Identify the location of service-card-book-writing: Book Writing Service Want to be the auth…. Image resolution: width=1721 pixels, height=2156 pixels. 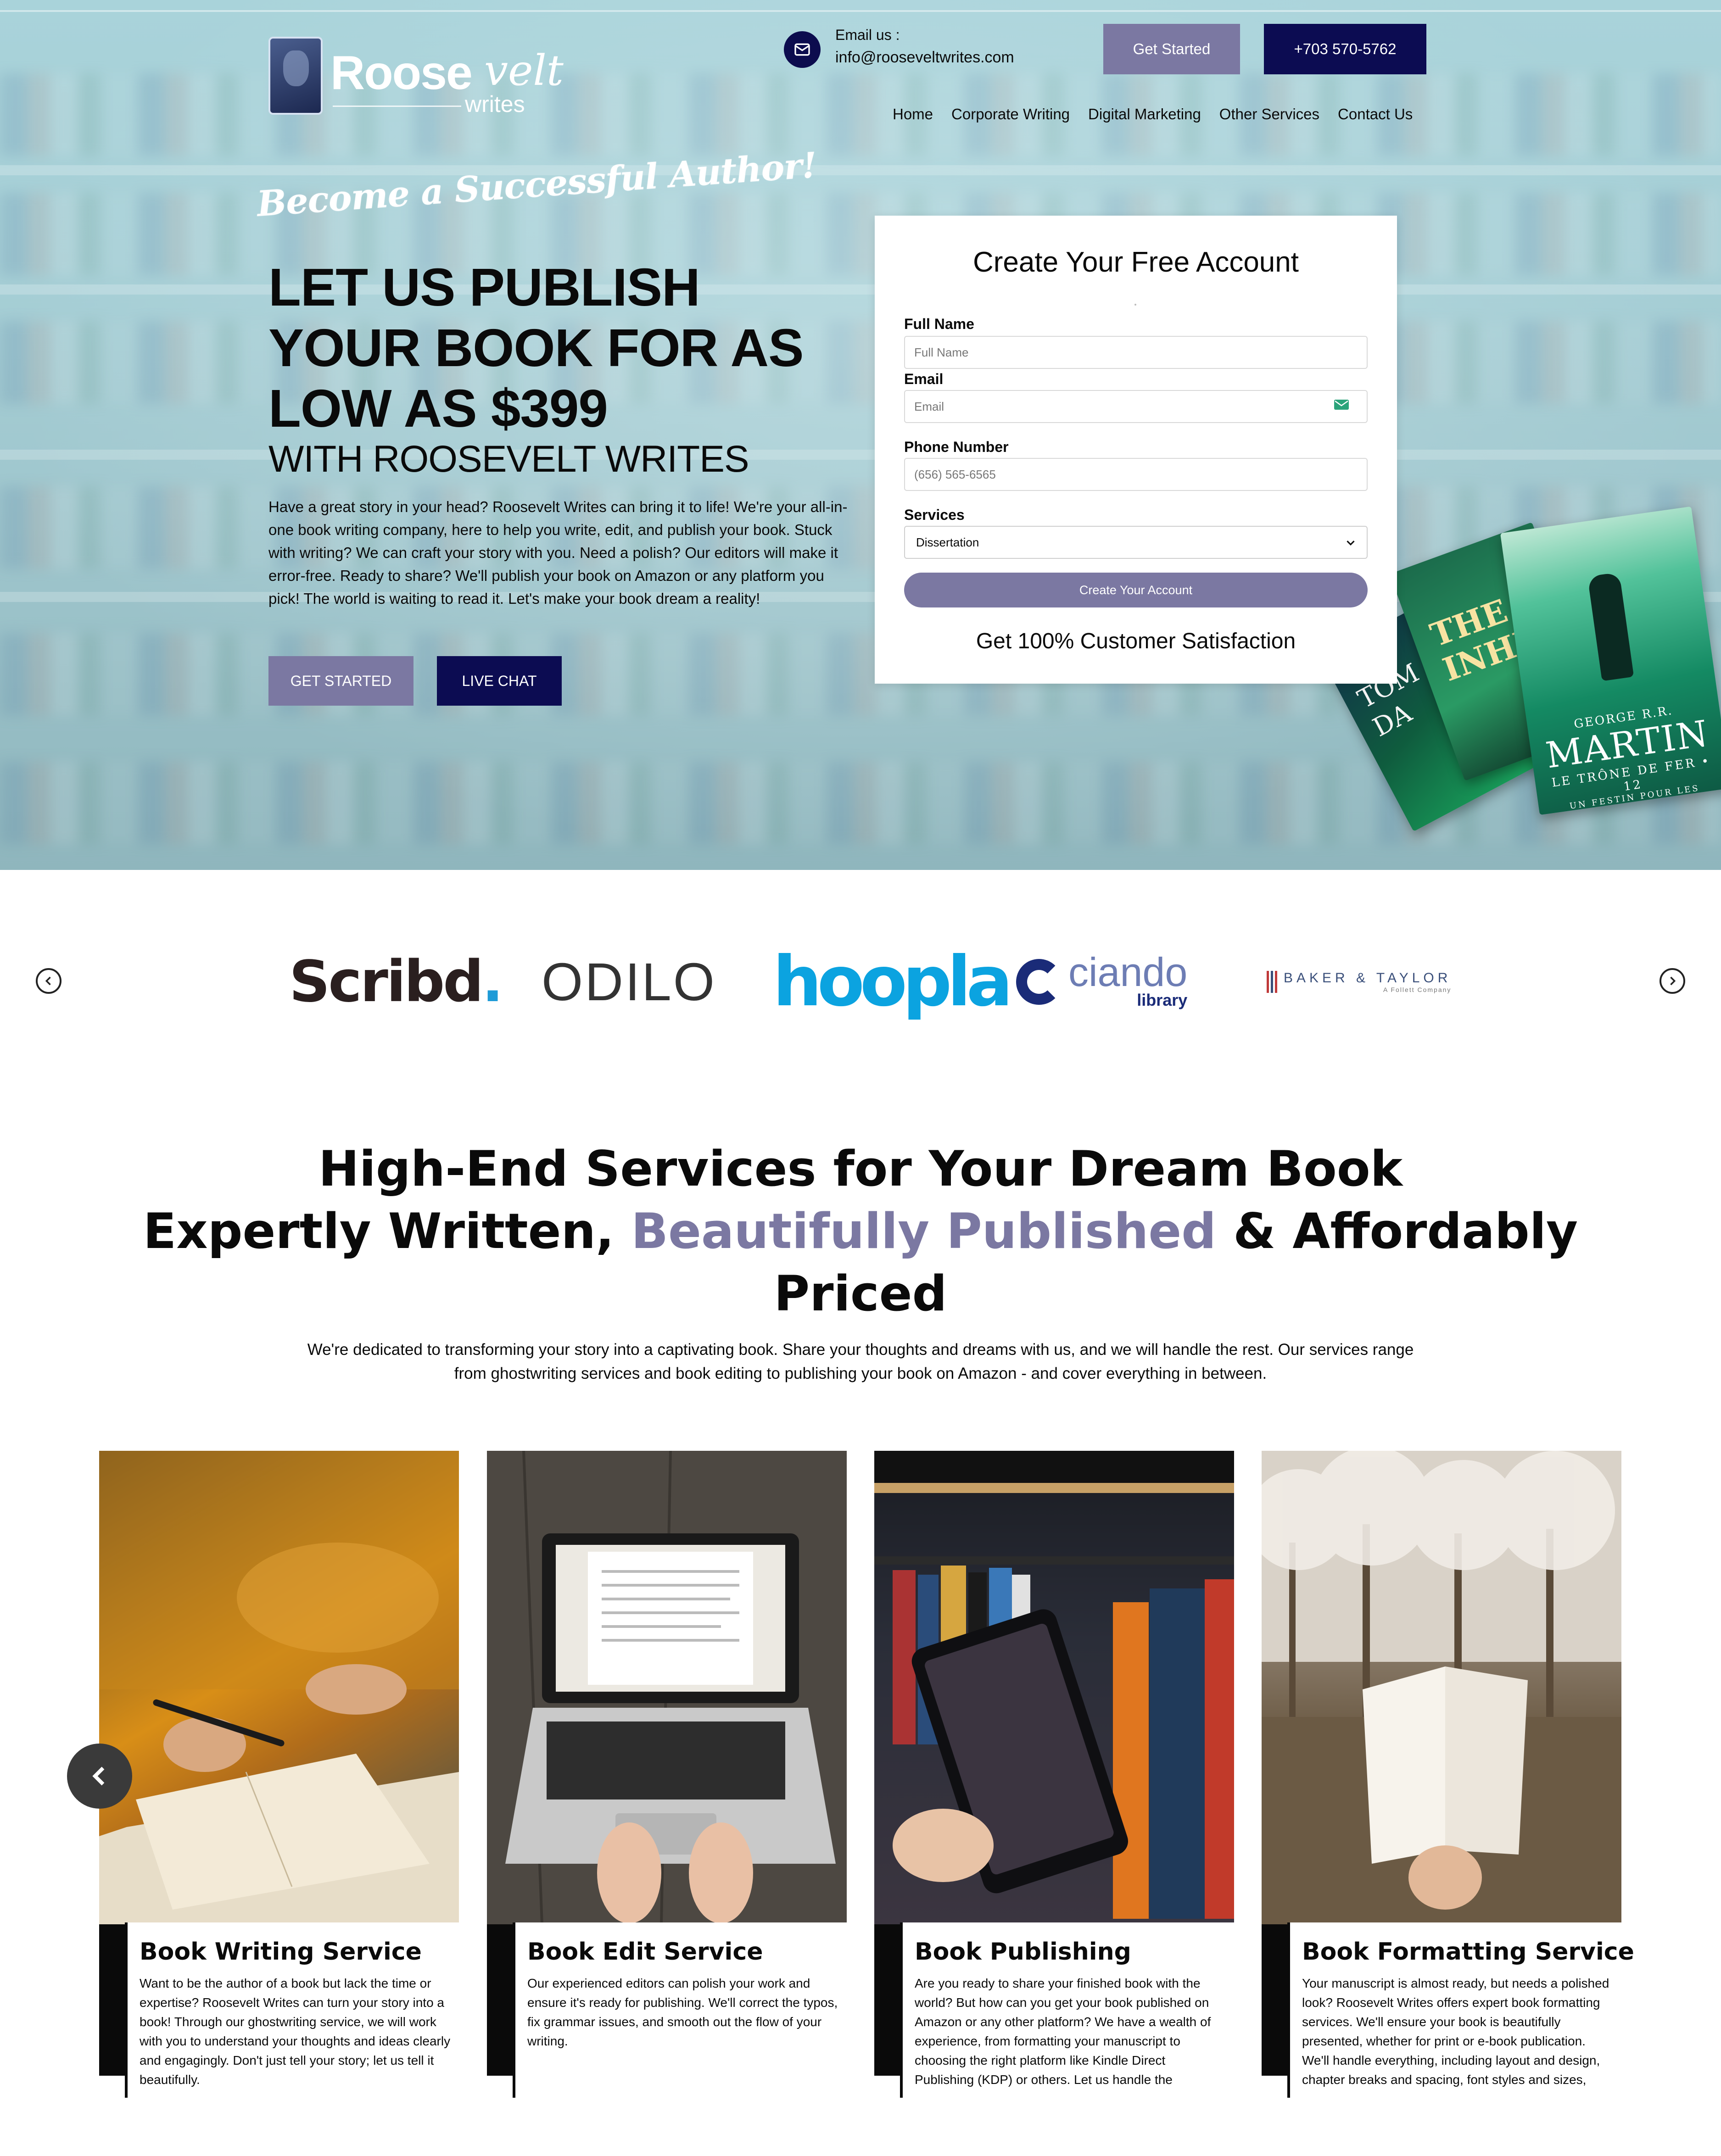
(279, 1774).